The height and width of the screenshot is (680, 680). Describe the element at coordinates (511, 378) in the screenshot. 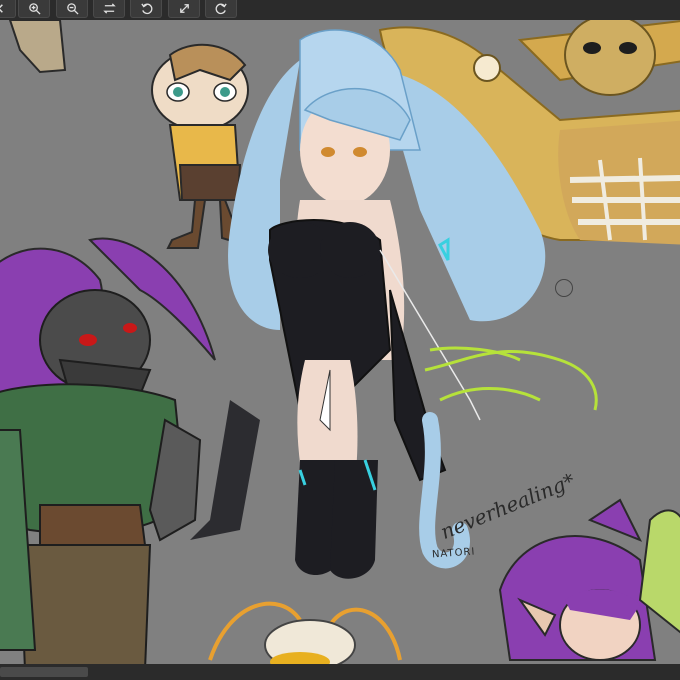

I see `lime-scribble` at that location.